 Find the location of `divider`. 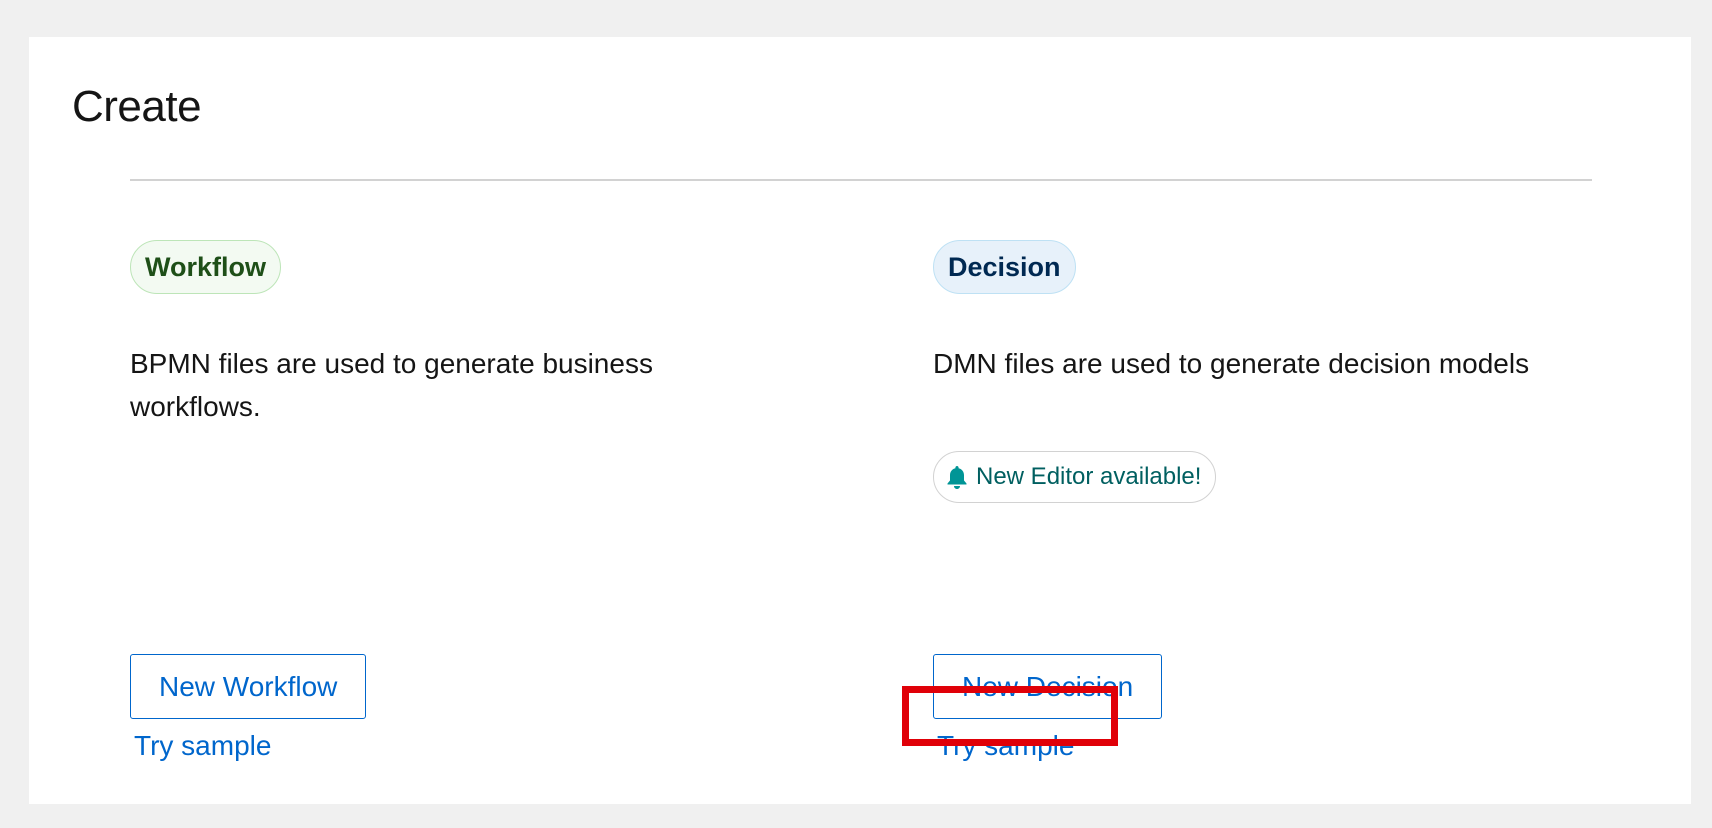

divider is located at coordinates (861, 180).